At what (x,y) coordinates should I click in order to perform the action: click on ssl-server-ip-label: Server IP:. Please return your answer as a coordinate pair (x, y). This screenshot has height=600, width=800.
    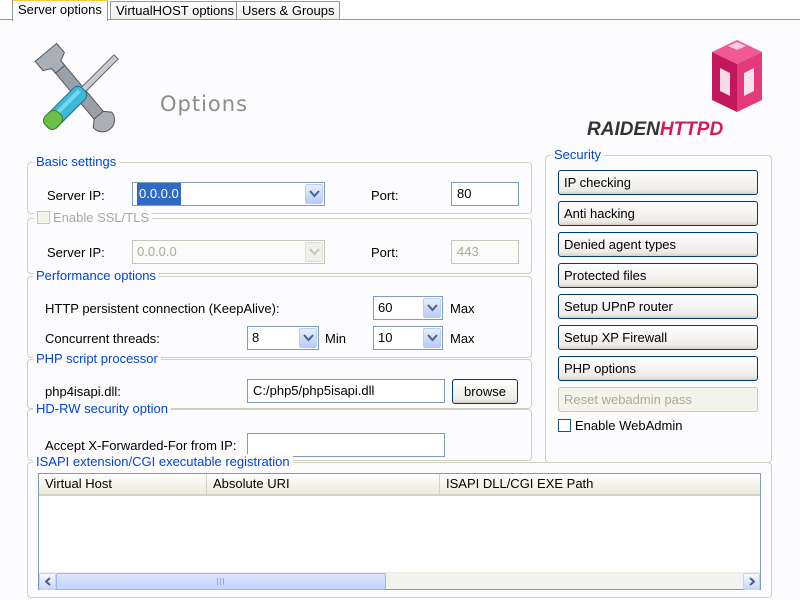
    Looking at the image, I should click on (76, 252).